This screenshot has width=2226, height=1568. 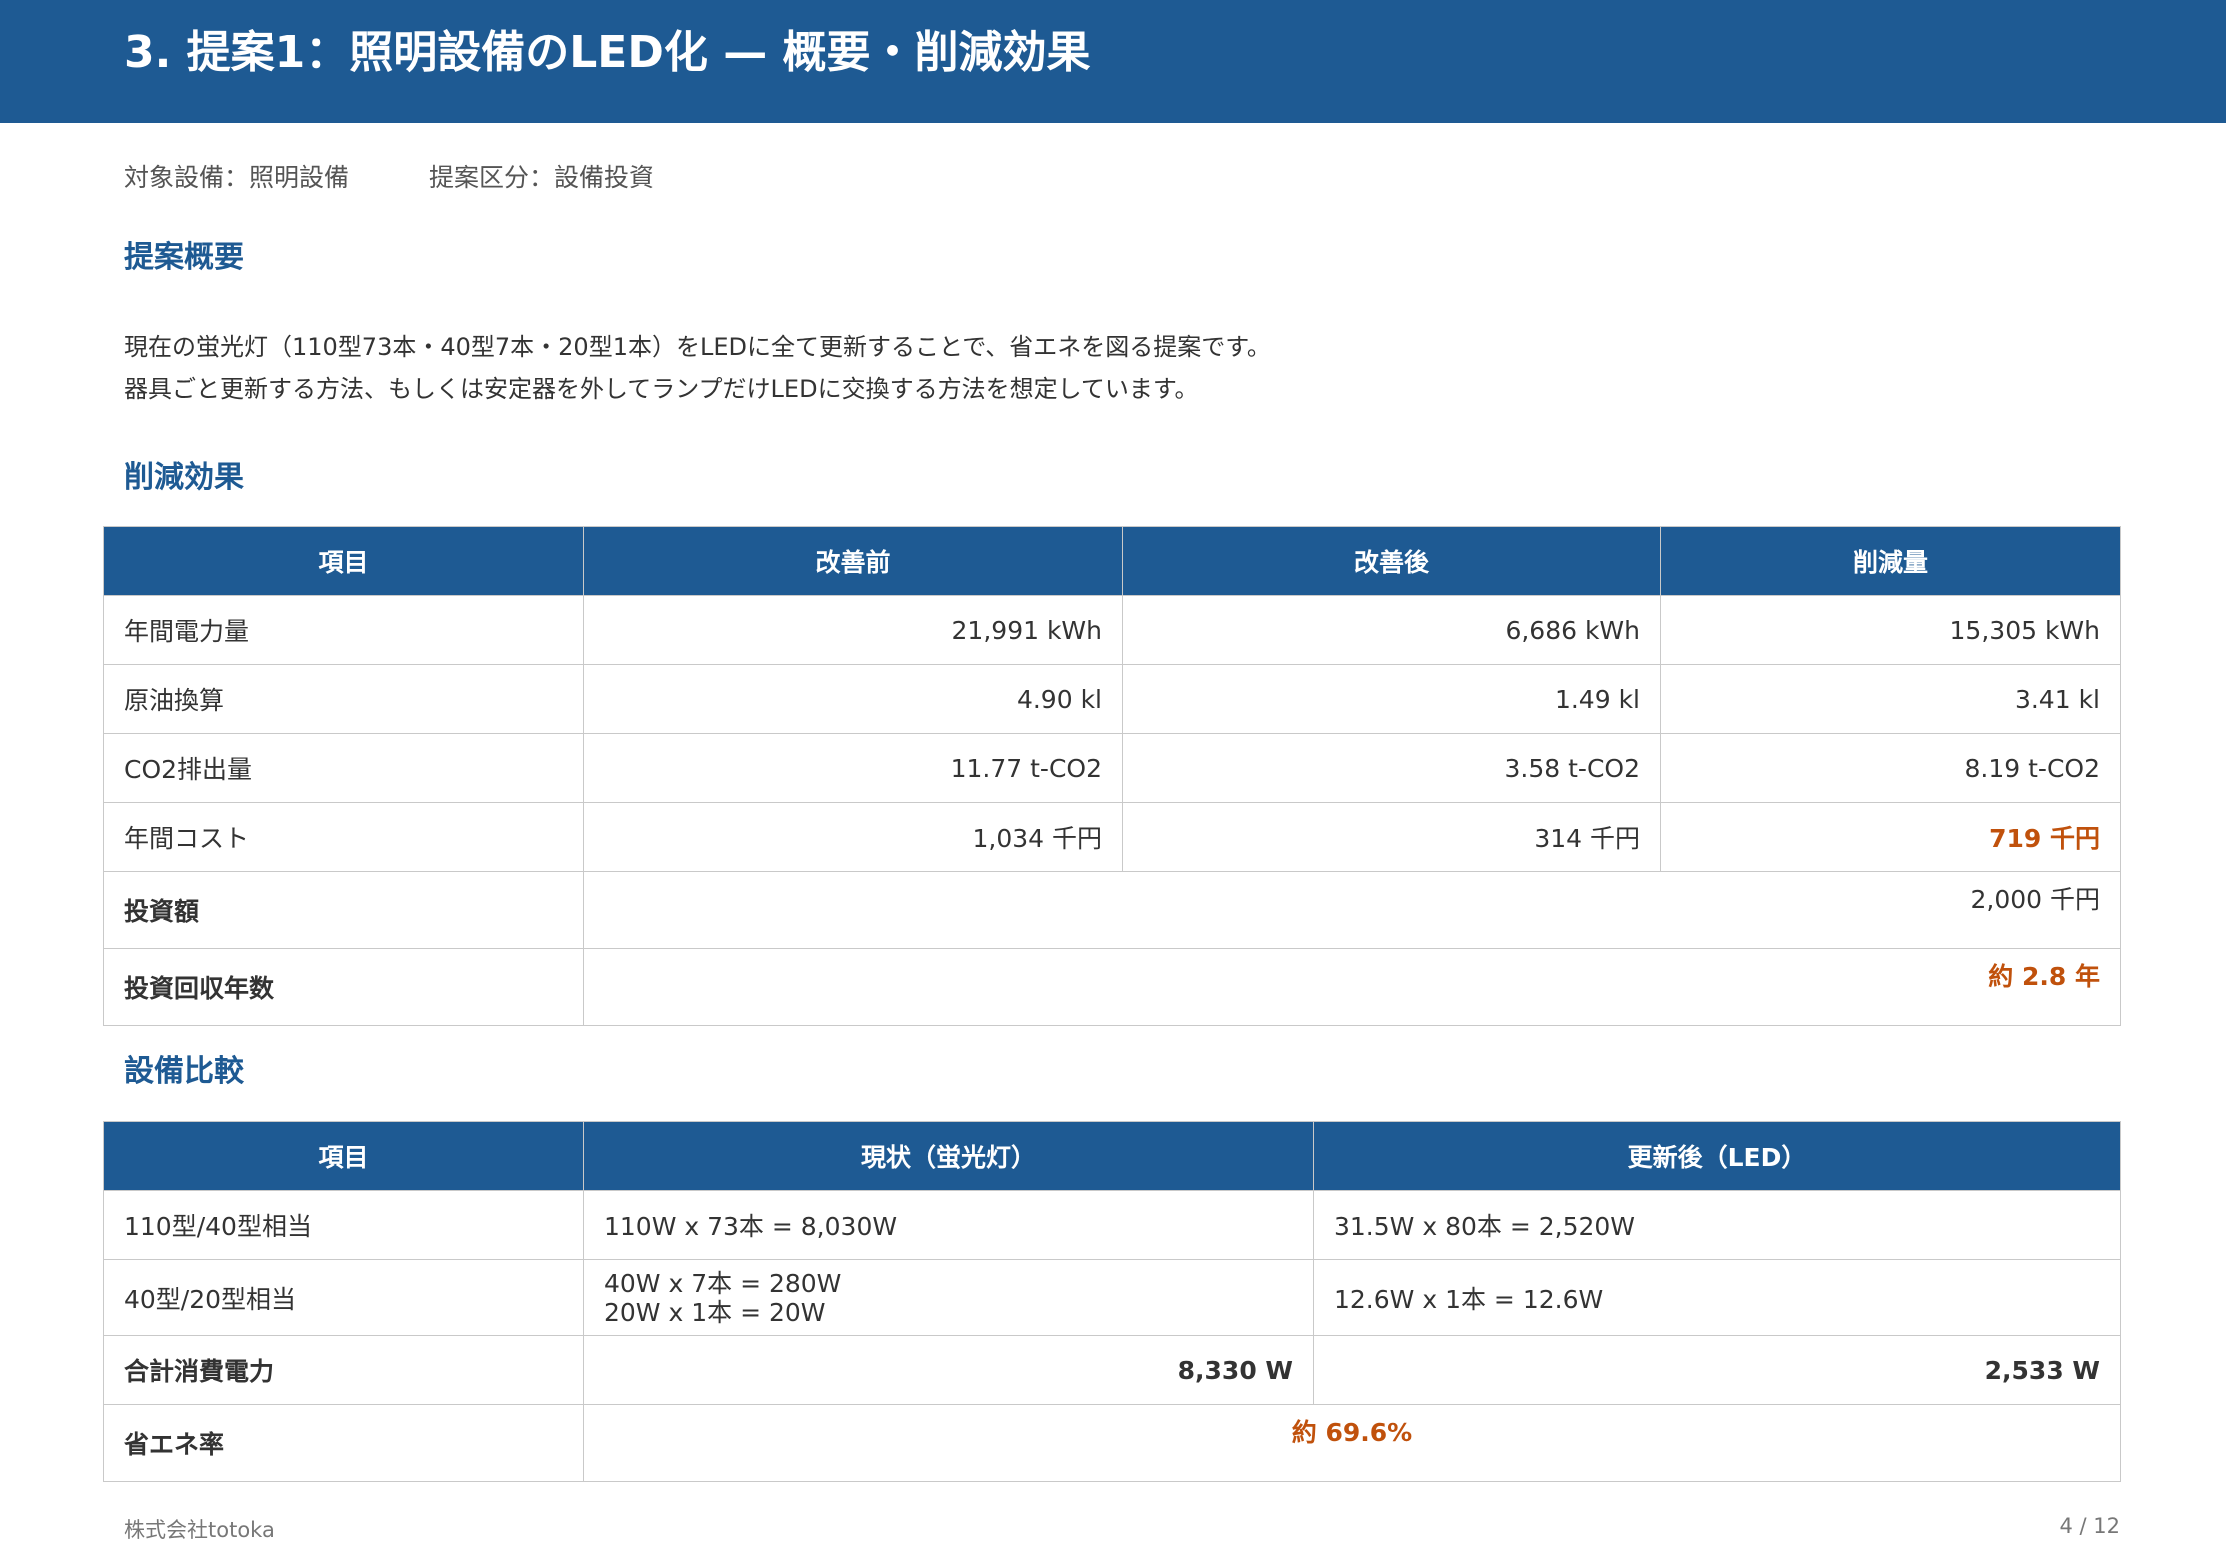 What do you see at coordinates (853, 768) in the screenshot?
I see `before-value: 11.77 t-CO2` at bounding box center [853, 768].